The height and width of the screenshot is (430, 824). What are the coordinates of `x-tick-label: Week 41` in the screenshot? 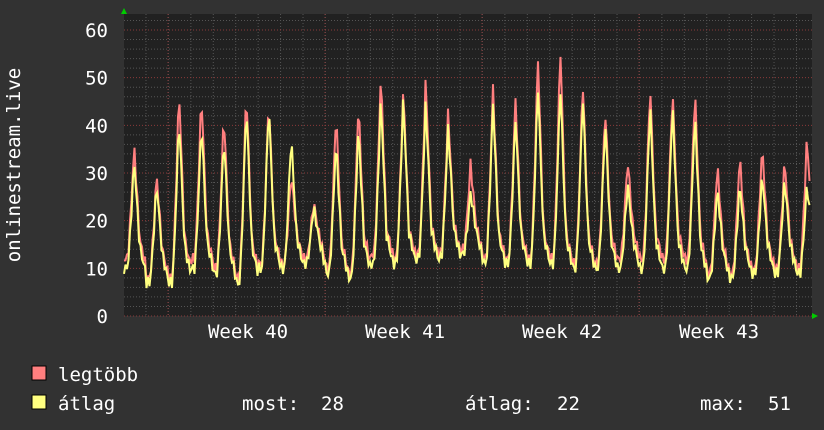 It's located at (405, 332).